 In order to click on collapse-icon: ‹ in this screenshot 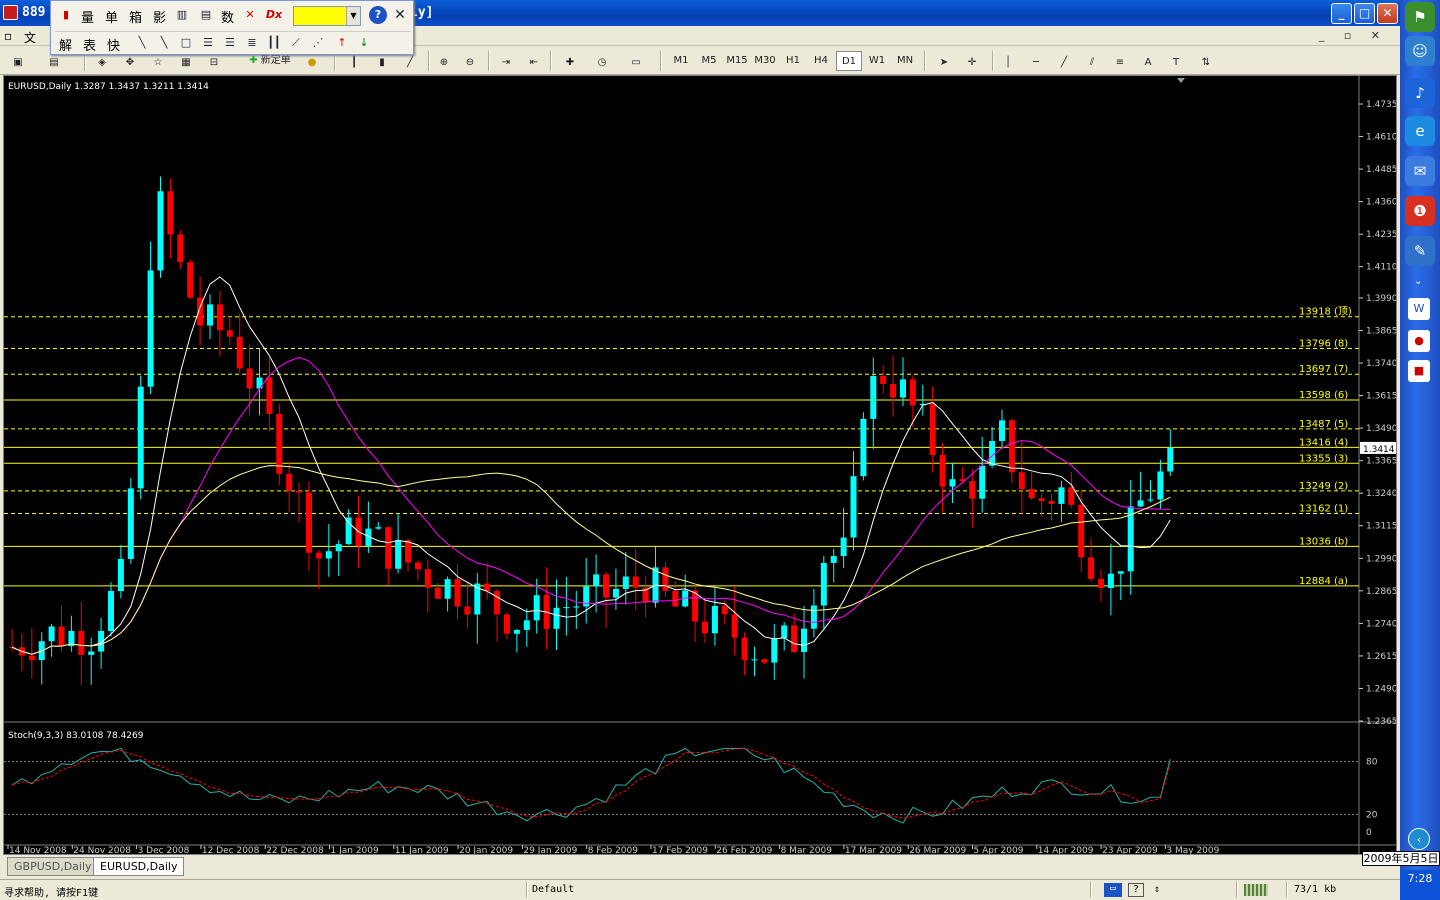, I will do `click(1419, 839)`.